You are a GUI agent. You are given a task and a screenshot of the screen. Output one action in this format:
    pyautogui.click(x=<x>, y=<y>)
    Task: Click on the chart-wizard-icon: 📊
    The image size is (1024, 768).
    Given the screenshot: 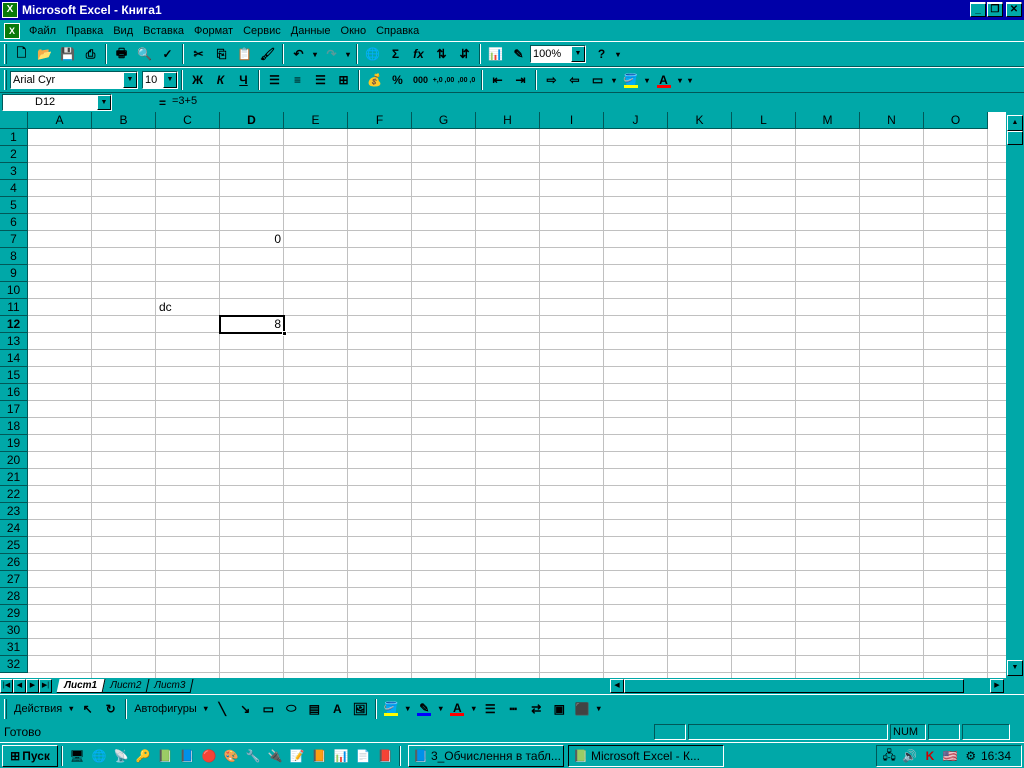 What is the action you would take?
    pyautogui.click(x=495, y=54)
    